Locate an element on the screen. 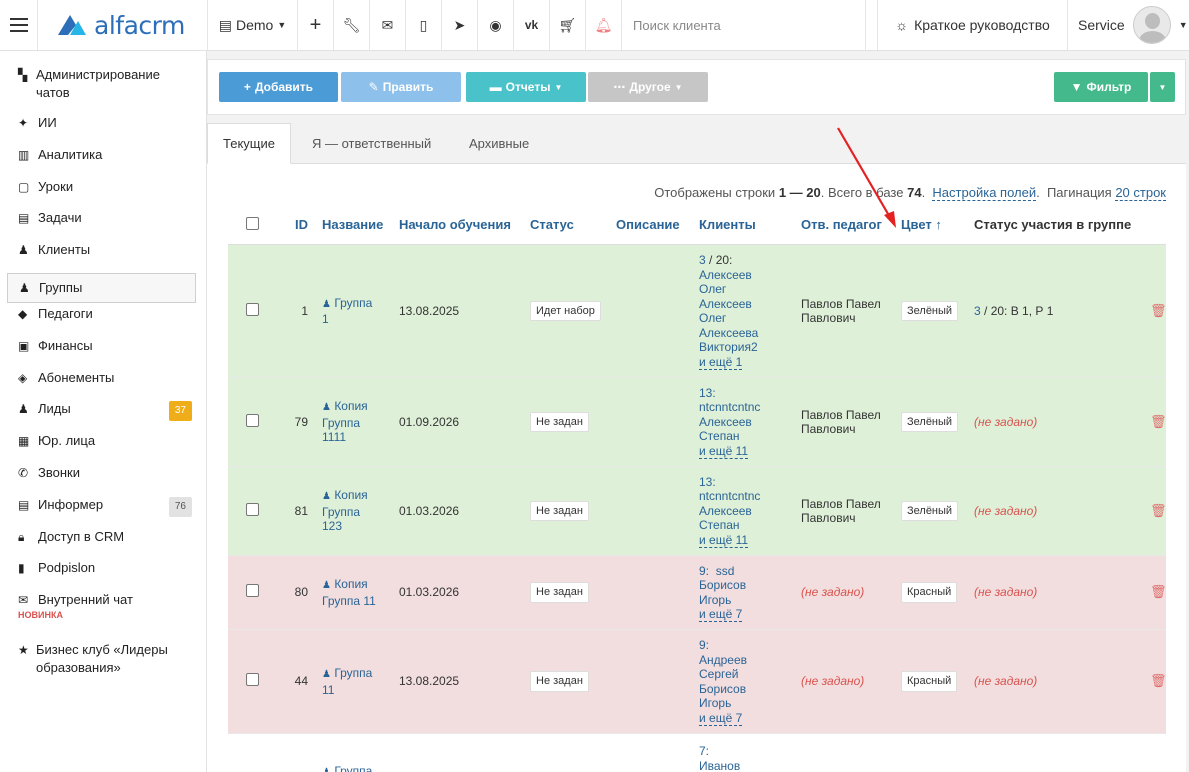 The width and height of the screenshot is (1189, 772). tab-responsible: Я — ответственный is located at coordinates (371, 143).